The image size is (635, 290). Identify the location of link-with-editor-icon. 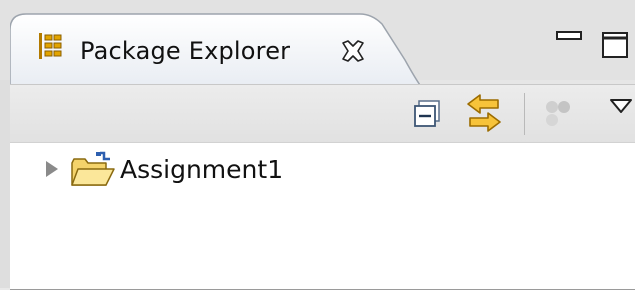
(484, 113).